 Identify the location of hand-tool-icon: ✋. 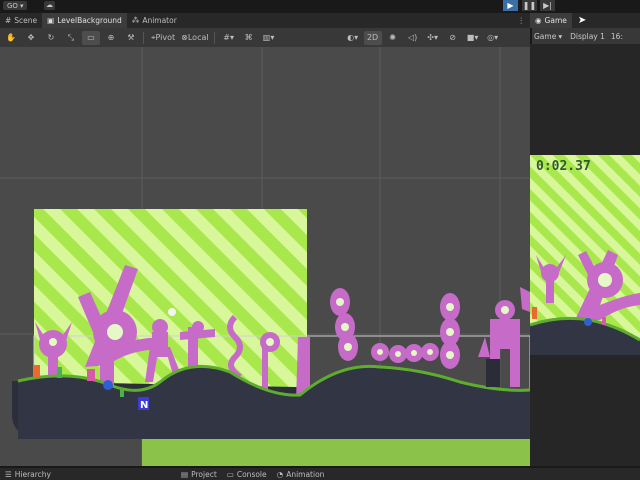
(11, 38).